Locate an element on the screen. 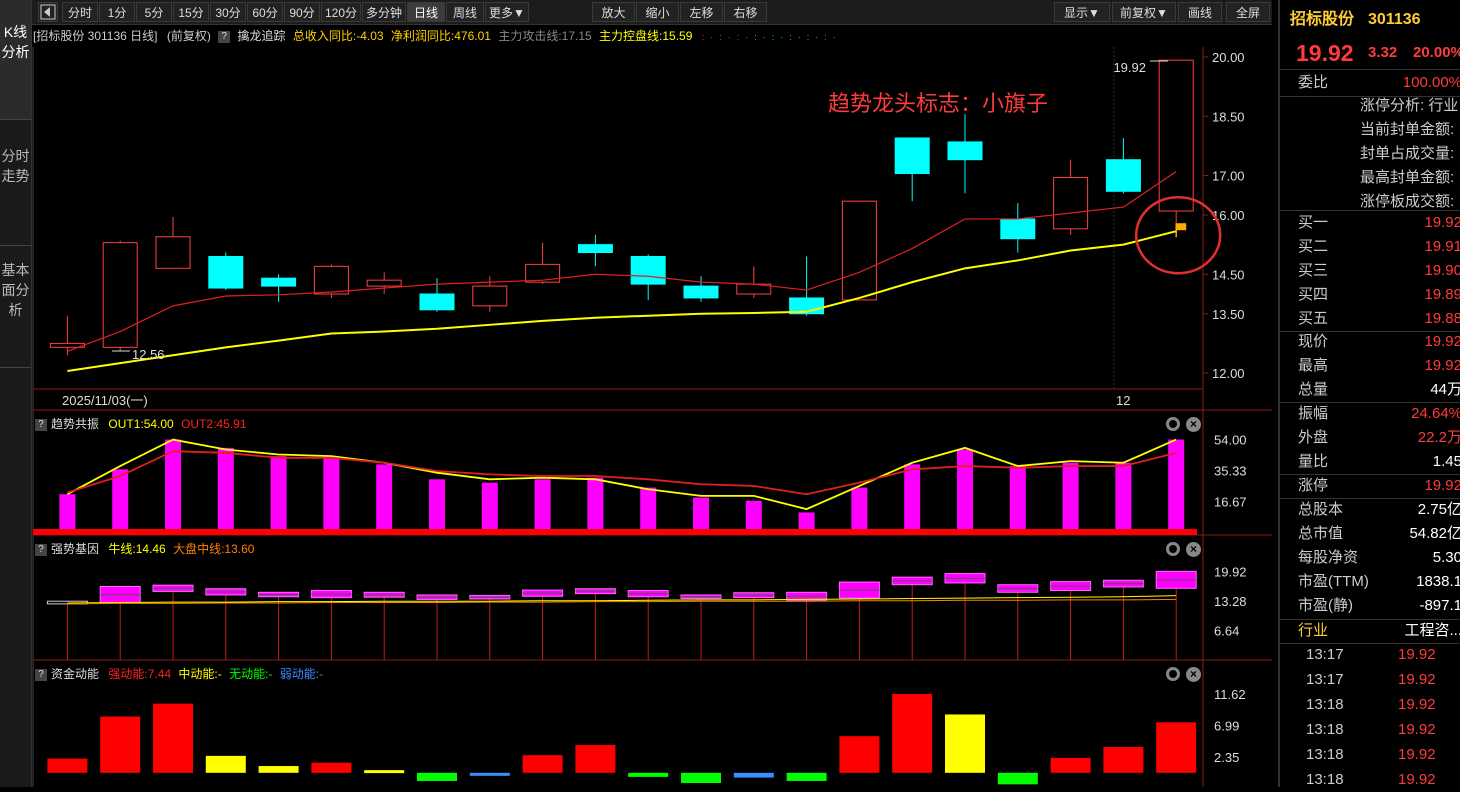  no-energy: 无动能:- is located at coordinates (251, 674).